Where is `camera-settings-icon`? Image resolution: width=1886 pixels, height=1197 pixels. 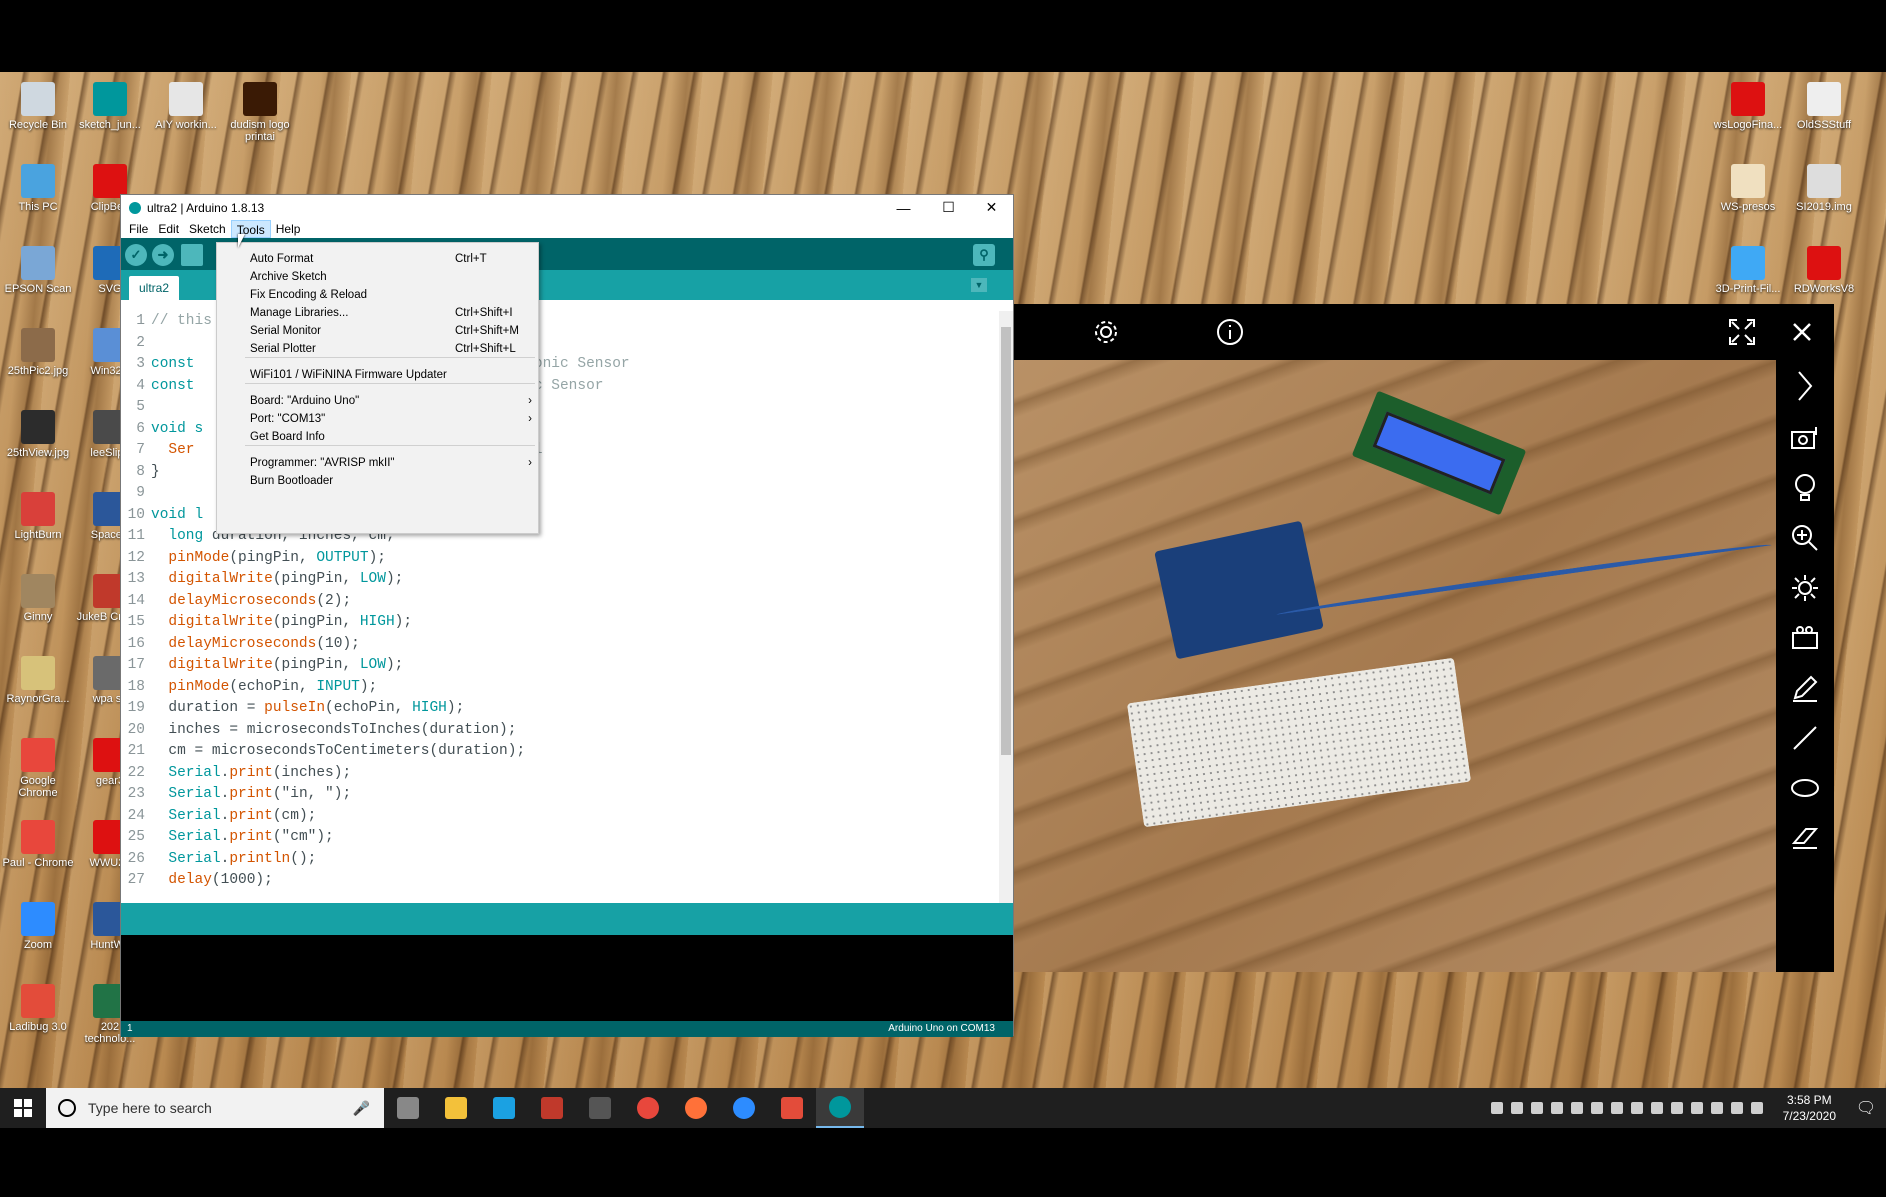 camera-settings-icon is located at coordinates (1805, 438).